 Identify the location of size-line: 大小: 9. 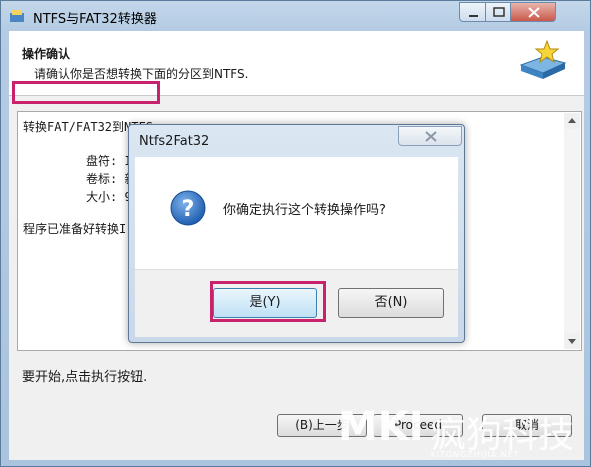
(109, 197).